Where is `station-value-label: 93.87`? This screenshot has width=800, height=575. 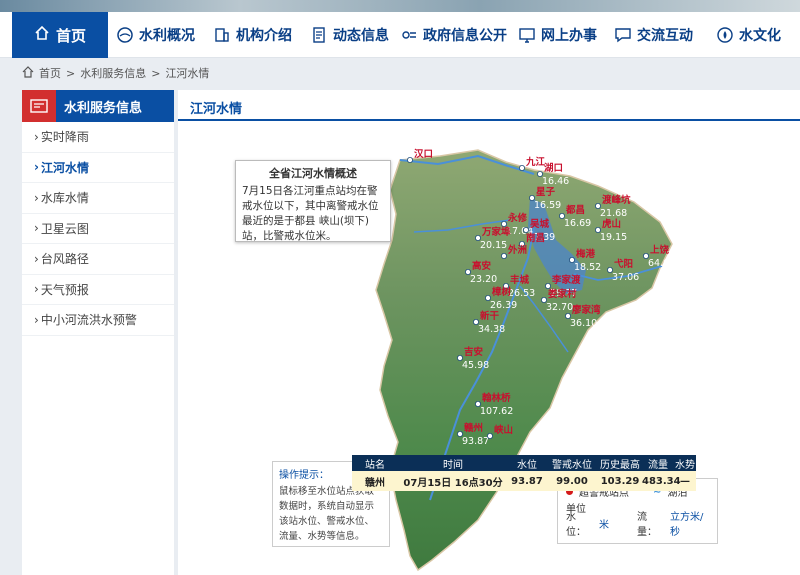
station-value-label: 93.87 is located at coordinates (475, 441).